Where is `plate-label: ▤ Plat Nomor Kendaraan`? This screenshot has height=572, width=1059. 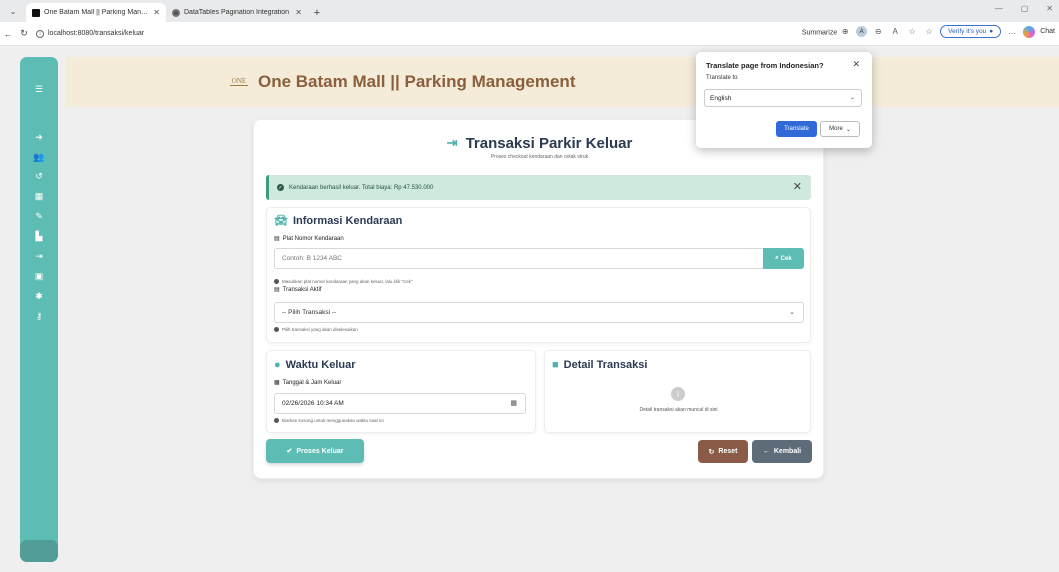 plate-label: ▤ Plat Nomor Kendaraan is located at coordinates (309, 239).